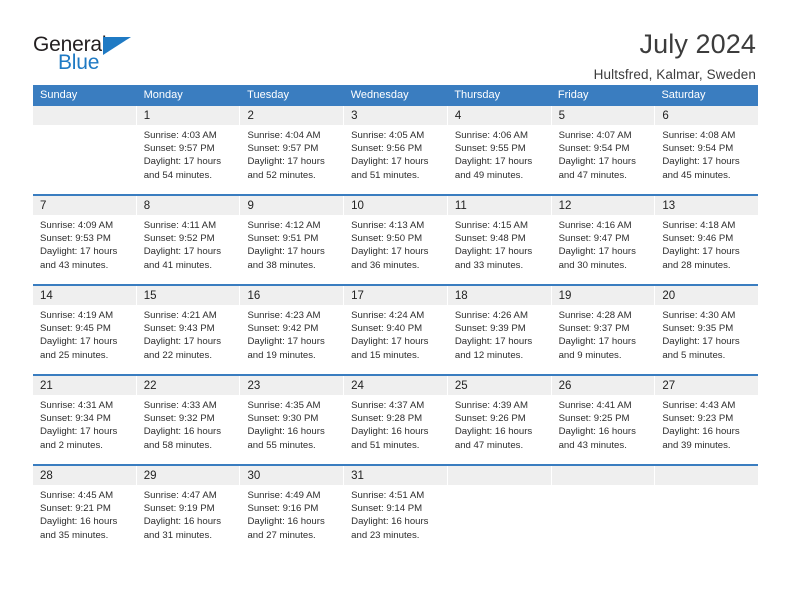 The width and height of the screenshot is (792, 612). I want to click on weekday-saturday: Saturday, so click(683, 95).